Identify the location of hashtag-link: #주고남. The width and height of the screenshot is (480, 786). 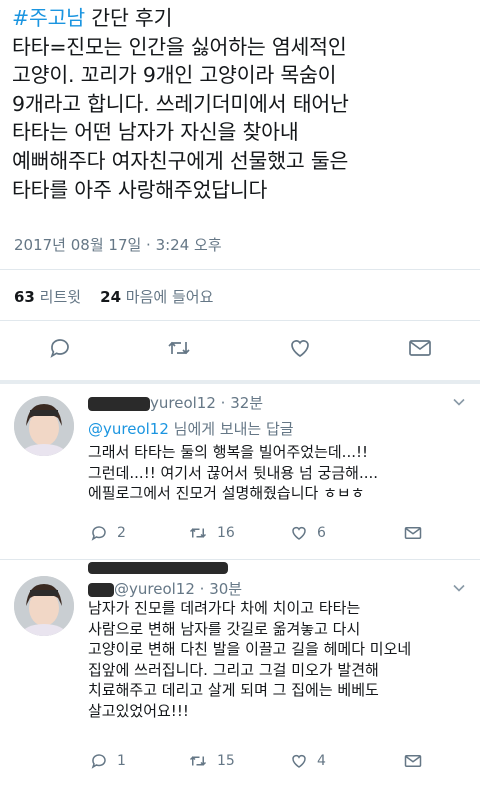
(48, 18).